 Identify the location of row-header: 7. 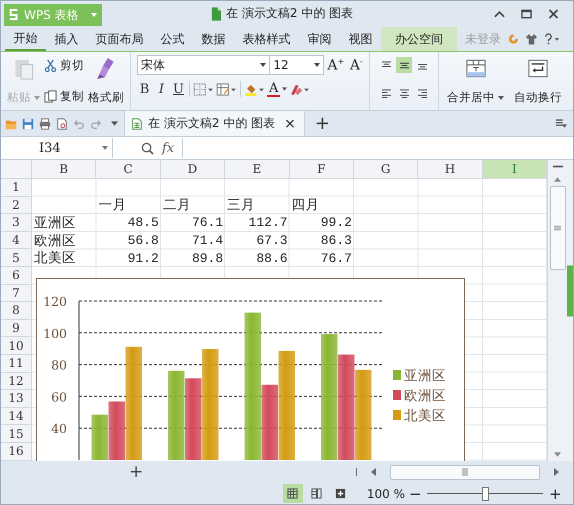
(16, 293).